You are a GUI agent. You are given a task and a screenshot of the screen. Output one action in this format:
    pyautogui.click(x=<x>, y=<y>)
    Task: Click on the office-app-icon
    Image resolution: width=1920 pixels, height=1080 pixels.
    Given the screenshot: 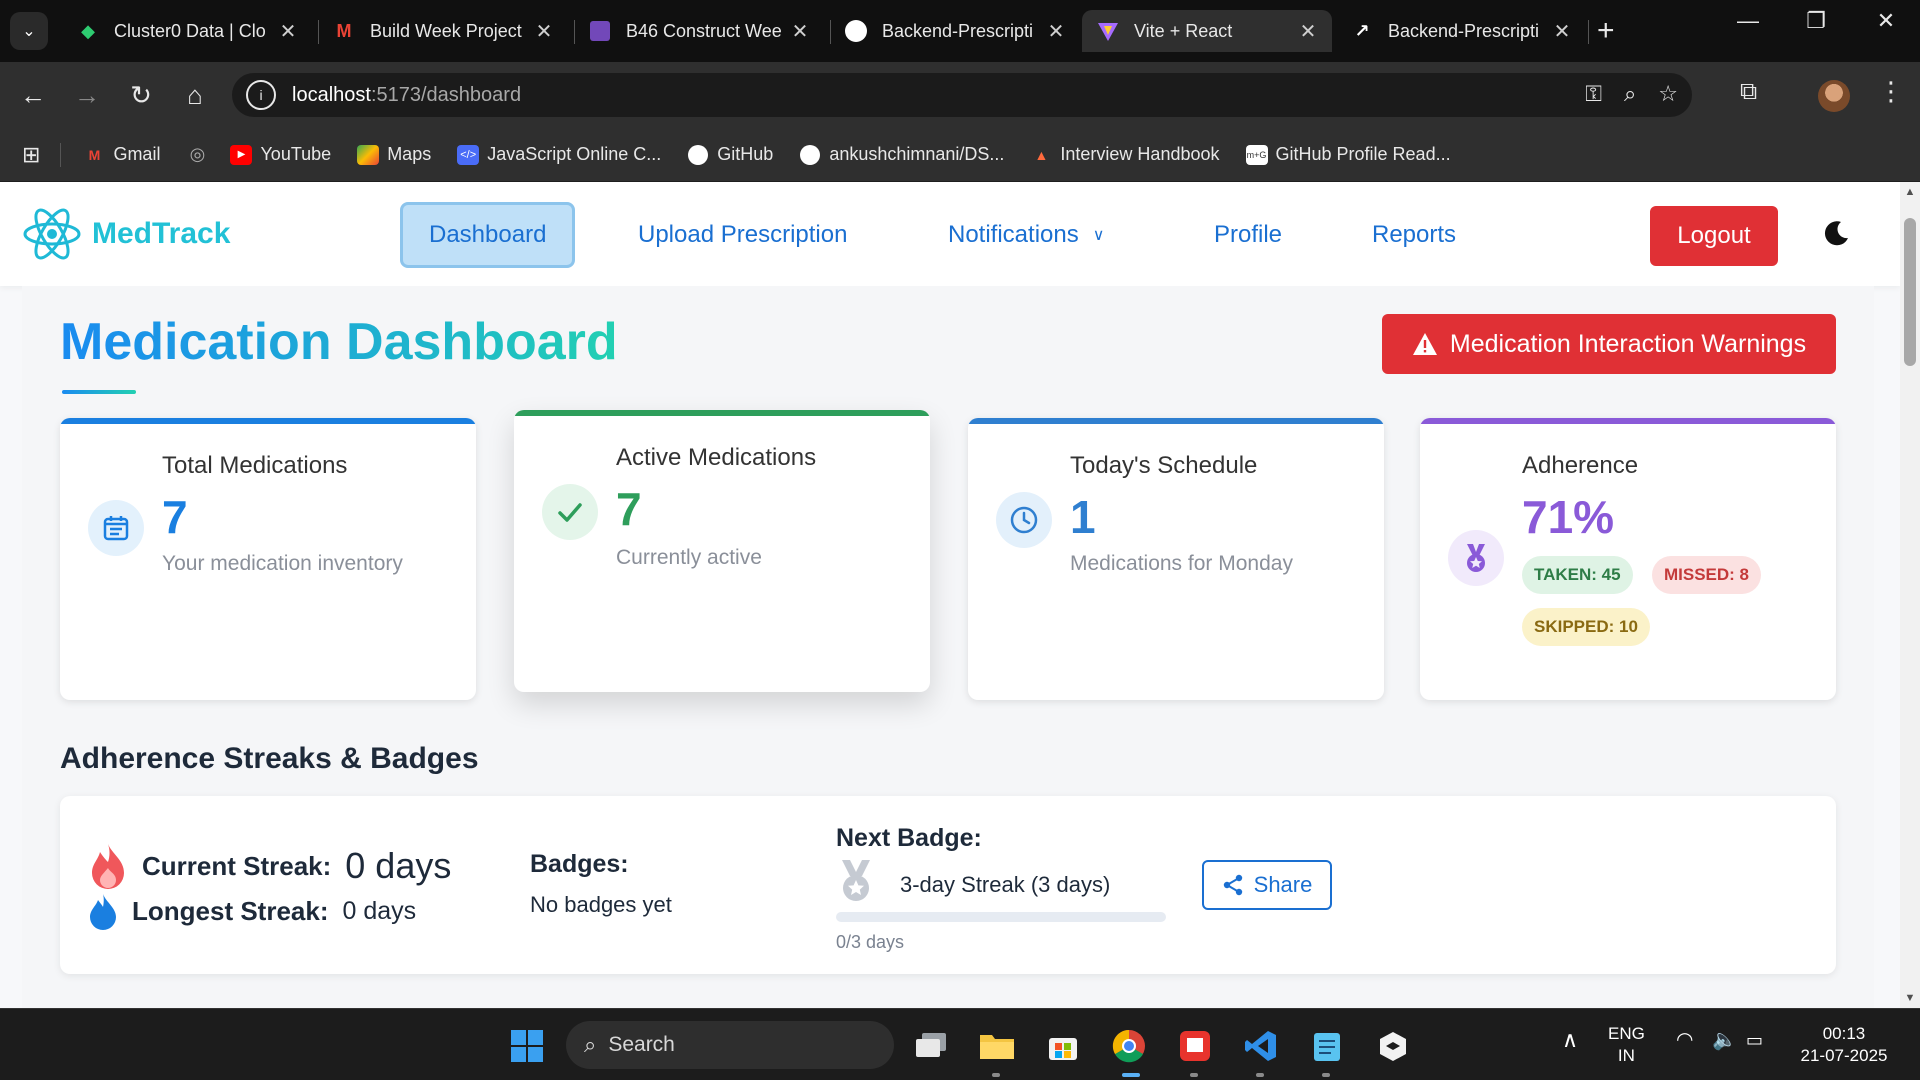 What is the action you would take?
    pyautogui.click(x=1195, y=1046)
    